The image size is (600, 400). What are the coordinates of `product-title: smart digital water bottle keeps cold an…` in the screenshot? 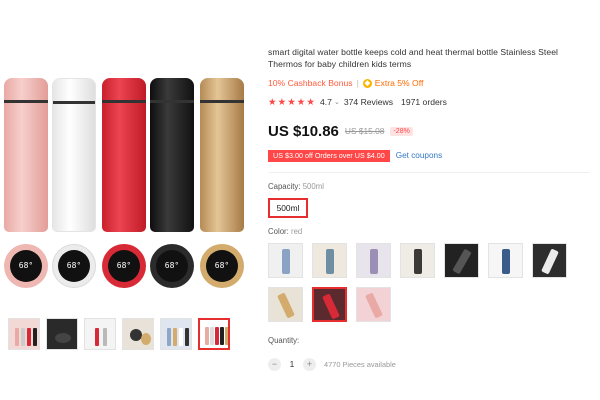 It's located at (413, 58).